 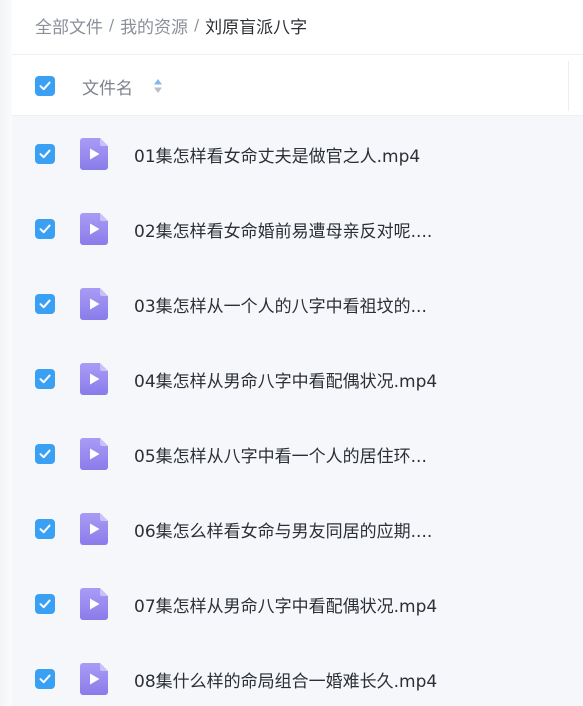 I want to click on file-row-01: 01集怎样看女命丈夫是做官之人.mp4, so click(x=297, y=153).